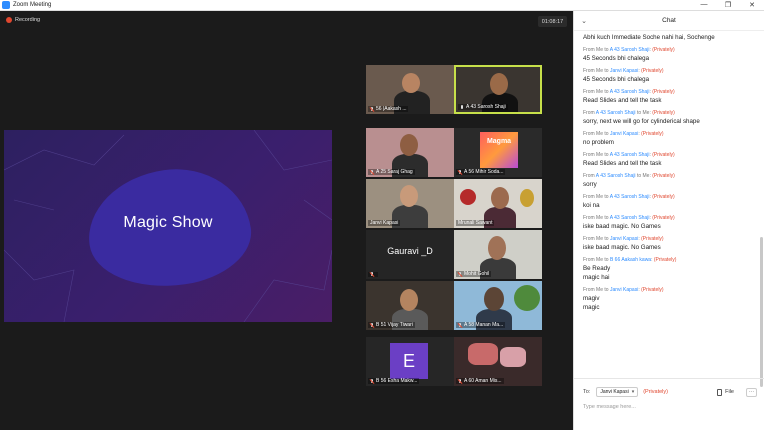 The height and width of the screenshot is (430, 764). What do you see at coordinates (6, 5) in the screenshot?
I see `zoom-logo-icon` at bounding box center [6, 5].